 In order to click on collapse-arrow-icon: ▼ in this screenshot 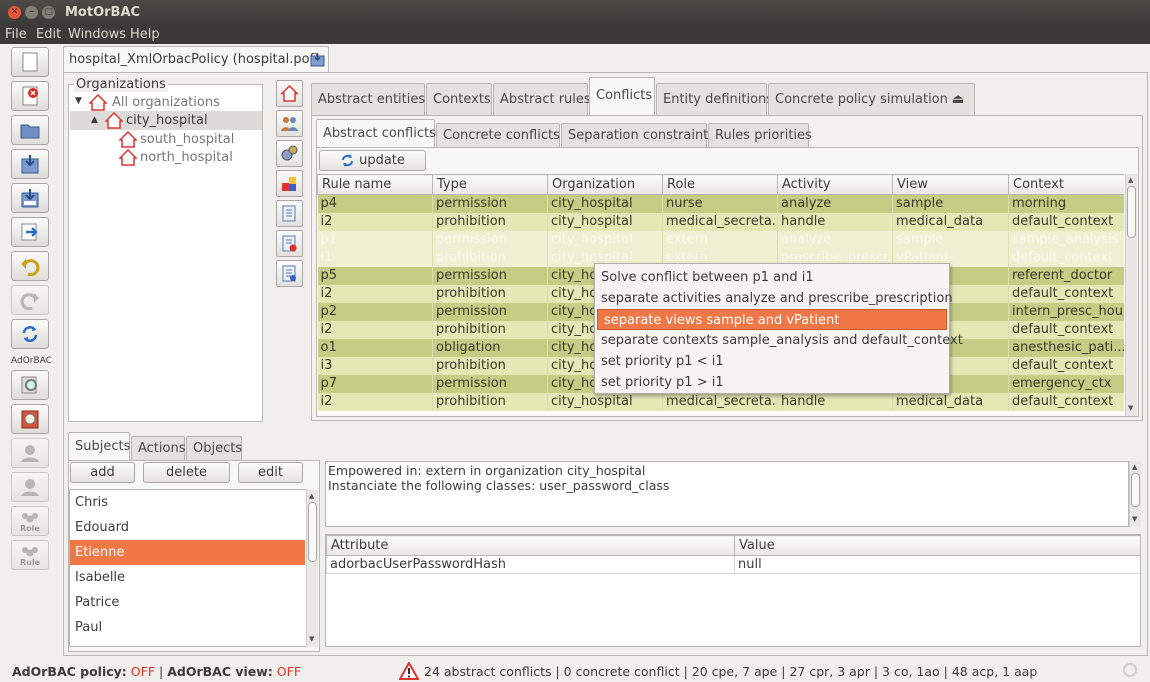, I will do `click(78, 101)`.